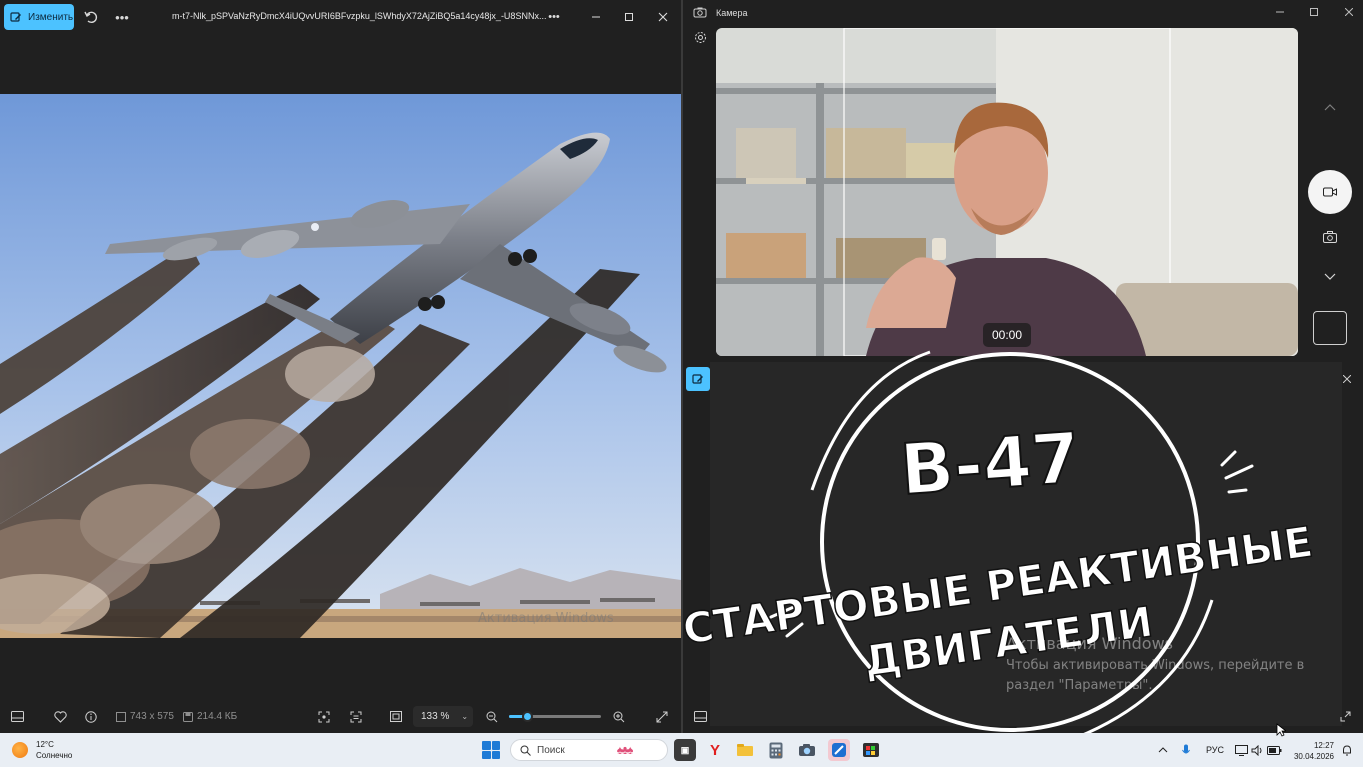 The width and height of the screenshot is (1363, 767). What do you see at coordinates (1349, 12) in the screenshot?
I see `camera-close-button` at bounding box center [1349, 12].